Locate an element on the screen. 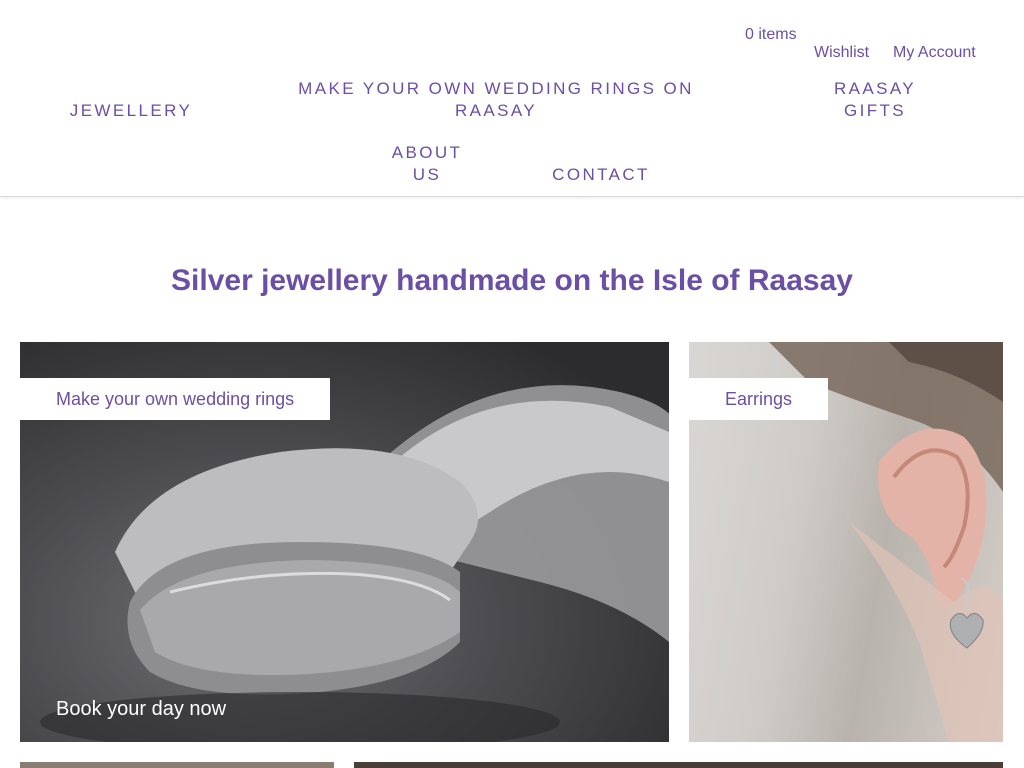  nav-contact: CONTACT is located at coordinates (601, 175).